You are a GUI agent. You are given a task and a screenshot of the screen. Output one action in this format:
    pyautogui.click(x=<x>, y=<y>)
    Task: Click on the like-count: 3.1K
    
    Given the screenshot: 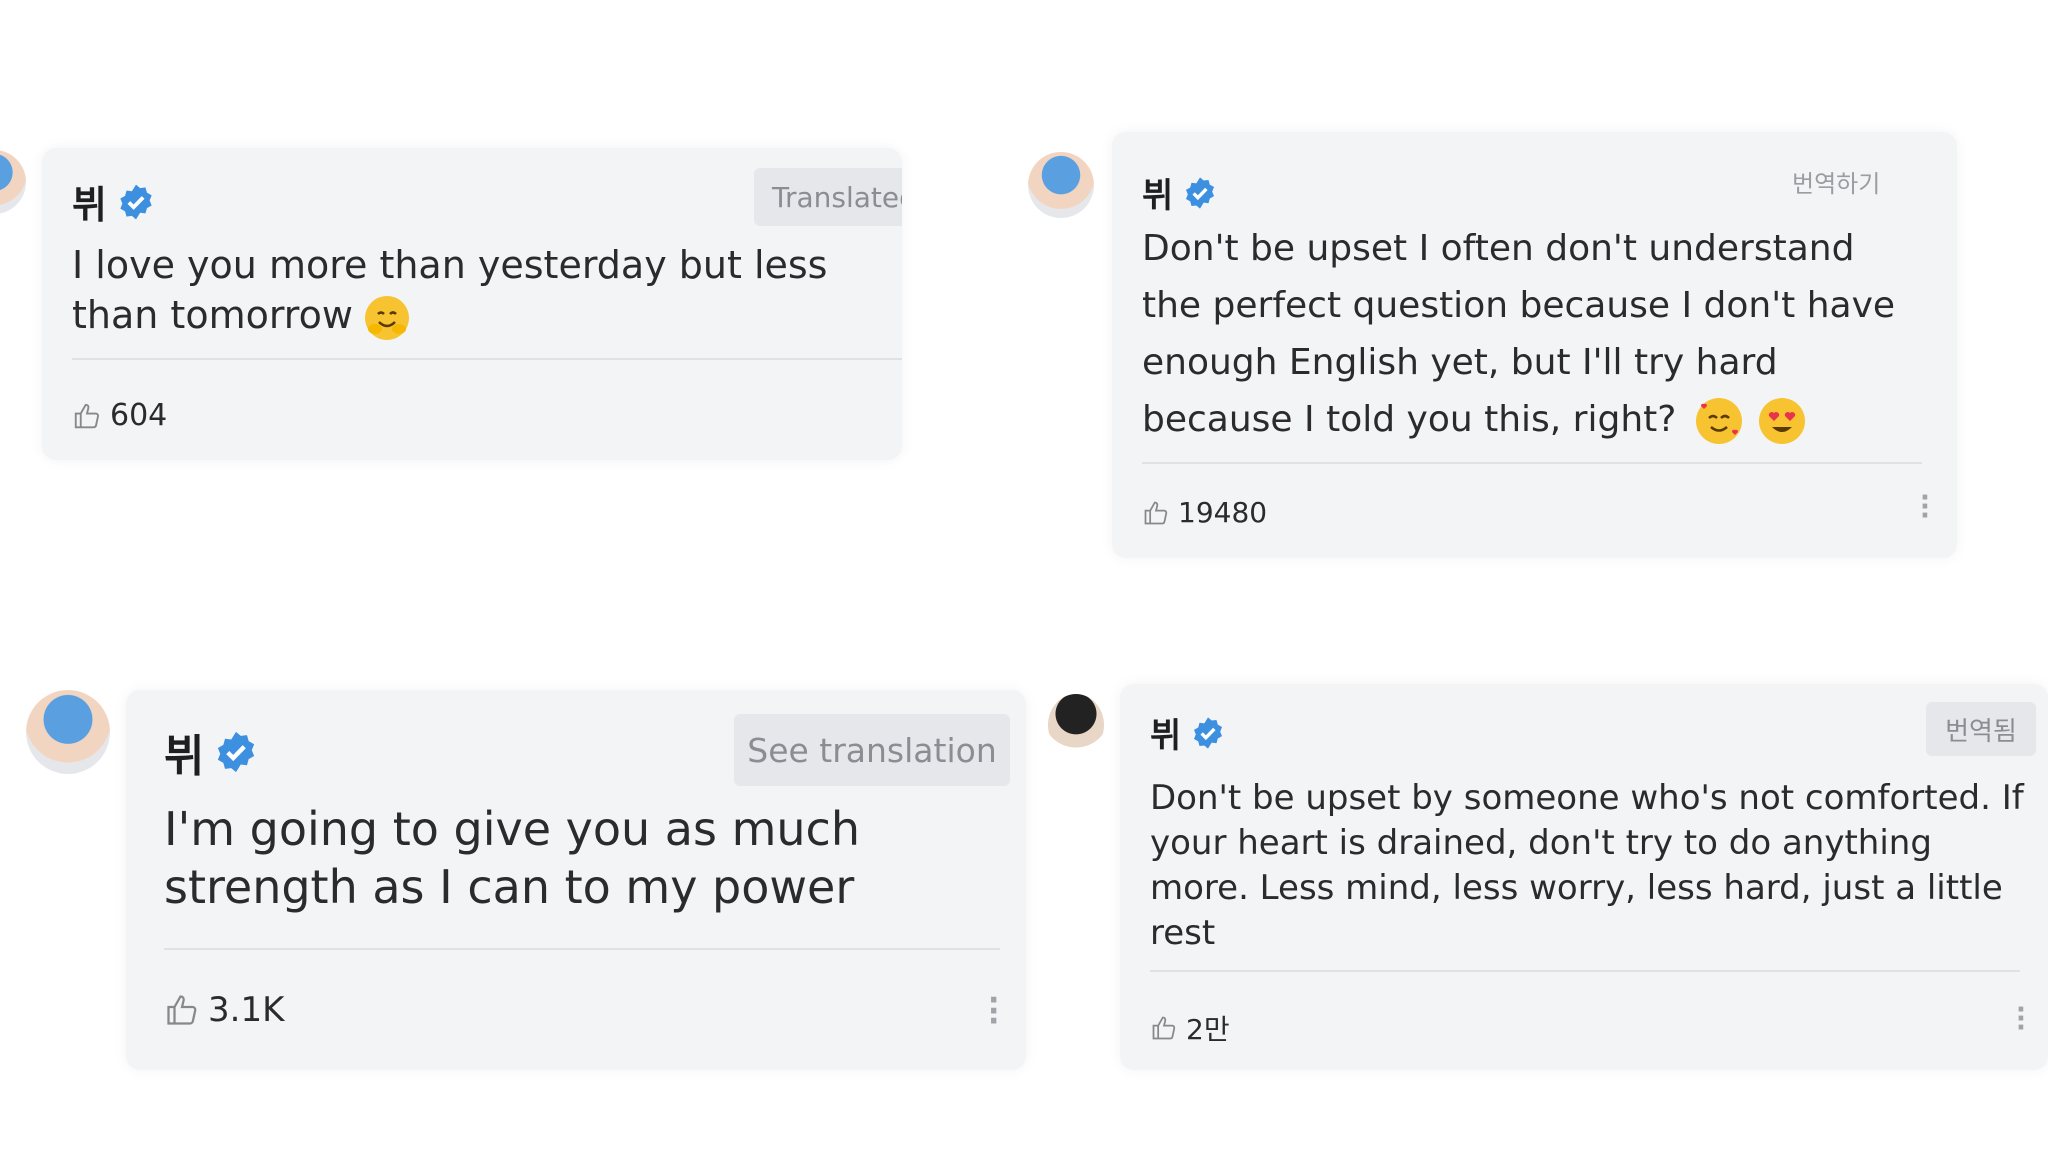 What is the action you would take?
    pyautogui.click(x=246, y=1010)
    